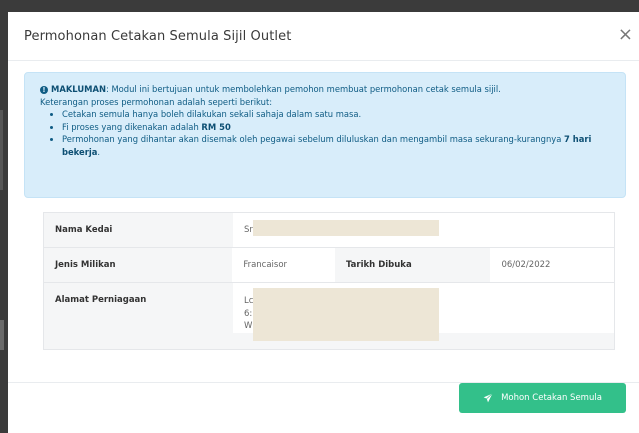 Image resolution: width=639 pixels, height=433 pixels. What do you see at coordinates (551, 398) in the screenshot?
I see `submit-button-label: Mohon Cetakan Semula` at bounding box center [551, 398].